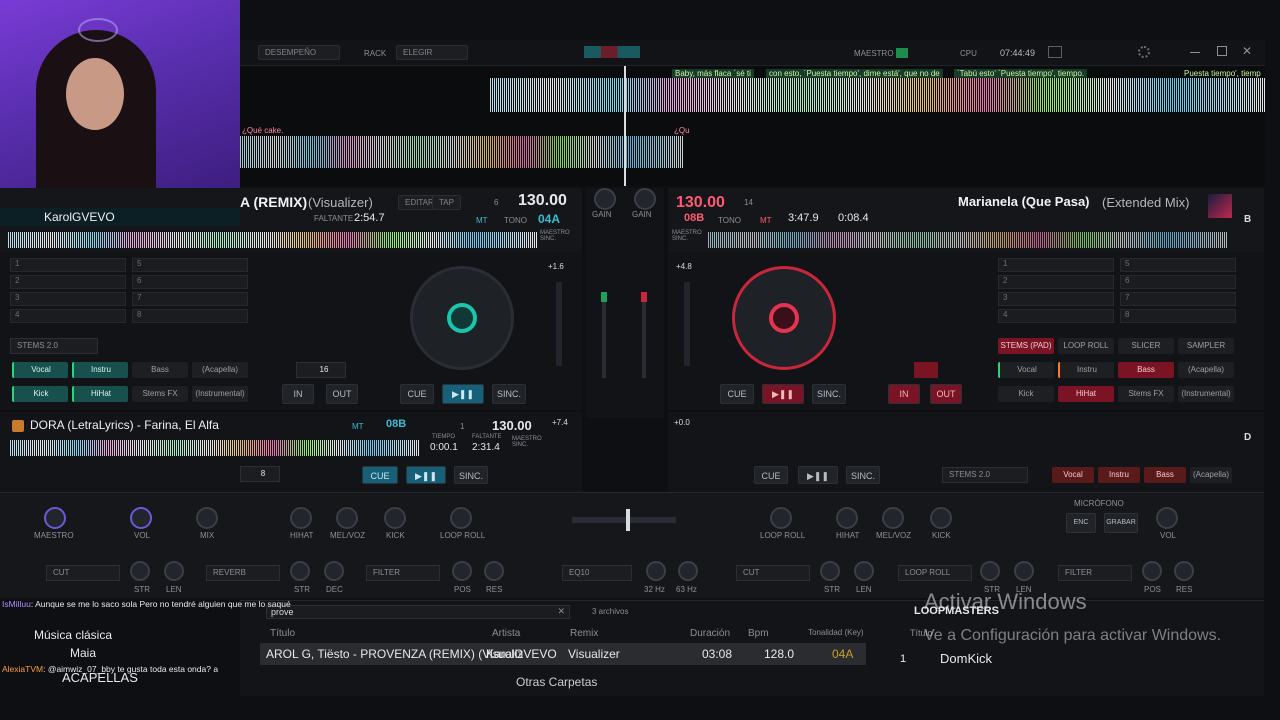 The height and width of the screenshot is (720, 1280). What do you see at coordinates (68, 299) in the screenshot?
I see `hotcue-3: 3` at bounding box center [68, 299].